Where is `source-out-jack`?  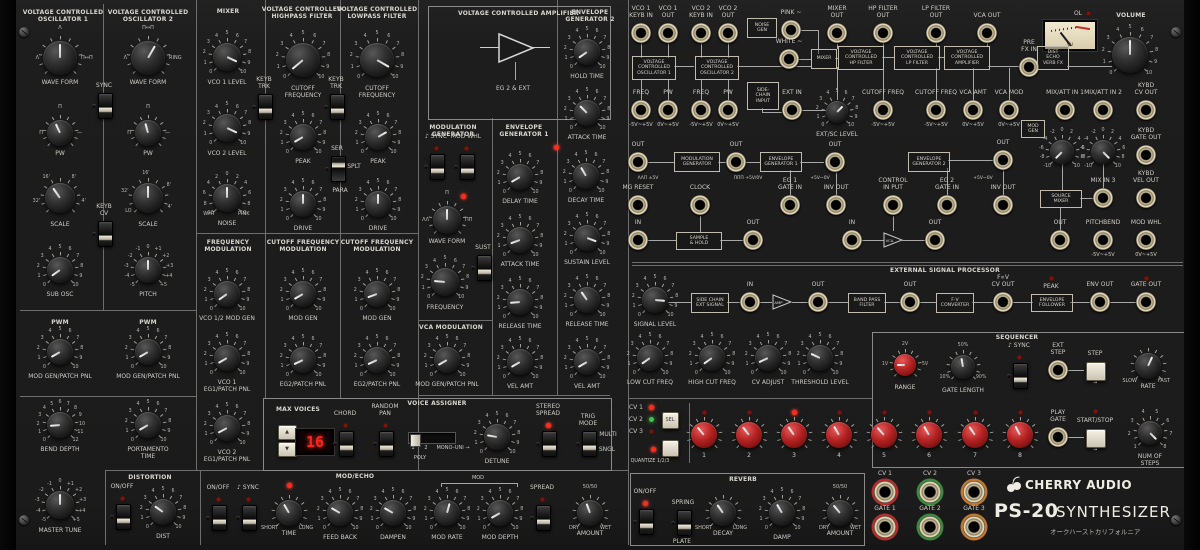 source-out-jack is located at coordinates (1060, 240).